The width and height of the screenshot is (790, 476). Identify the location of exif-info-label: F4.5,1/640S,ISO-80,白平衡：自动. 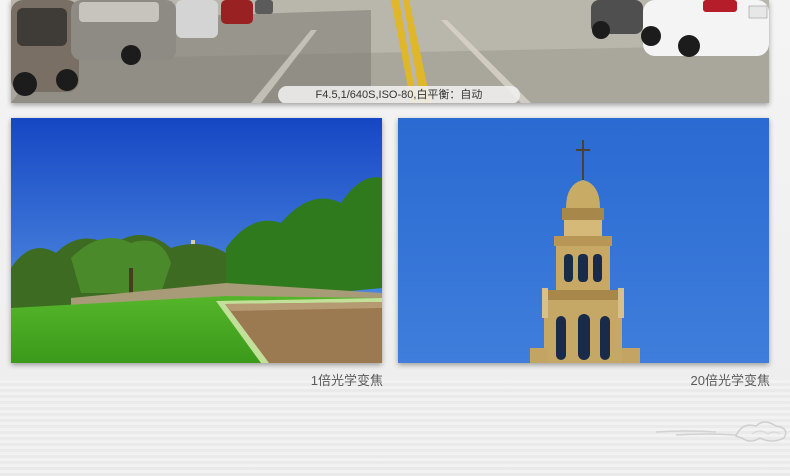
(399, 94).